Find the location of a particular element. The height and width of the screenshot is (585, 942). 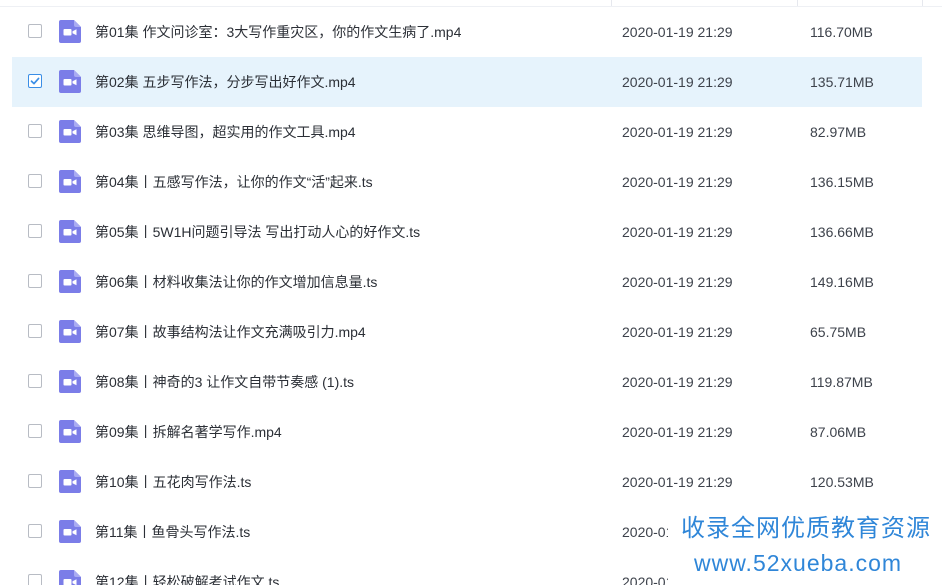

file-name: 第02集 五步写作法，分步写出好作文.mp4 is located at coordinates (225, 82).